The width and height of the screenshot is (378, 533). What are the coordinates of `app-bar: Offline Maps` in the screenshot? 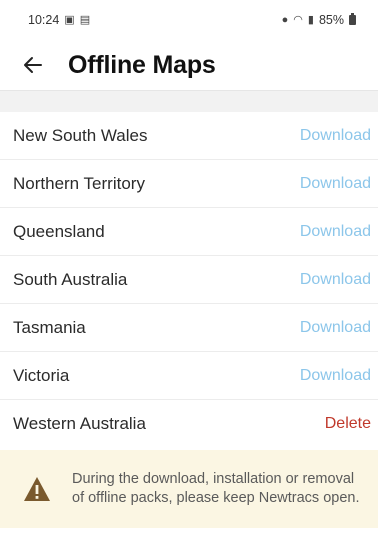 It's located at (189, 65).